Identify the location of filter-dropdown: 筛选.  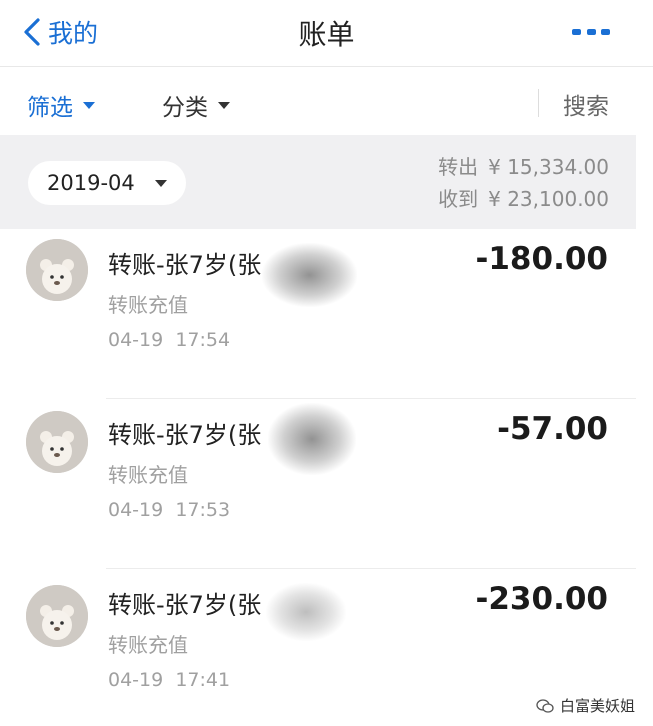
(61, 105).